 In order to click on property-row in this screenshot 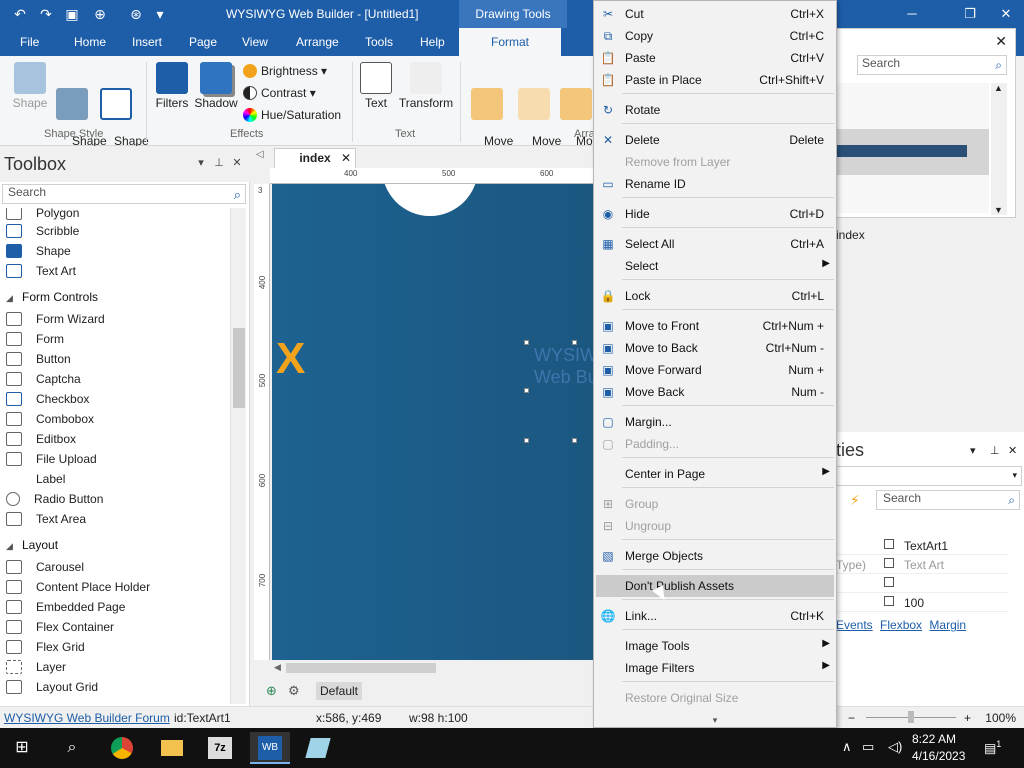, I will do `click(922, 583)`.